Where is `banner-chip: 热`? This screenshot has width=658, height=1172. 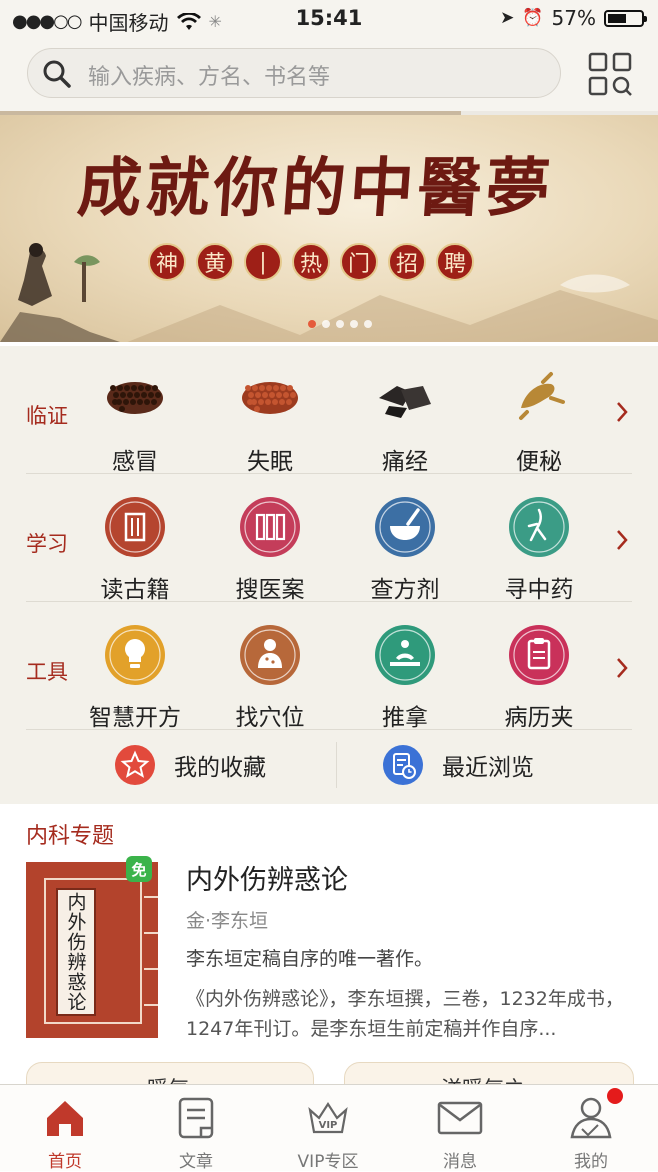
banner-chip: 热 is located at coordinates (311, 262).